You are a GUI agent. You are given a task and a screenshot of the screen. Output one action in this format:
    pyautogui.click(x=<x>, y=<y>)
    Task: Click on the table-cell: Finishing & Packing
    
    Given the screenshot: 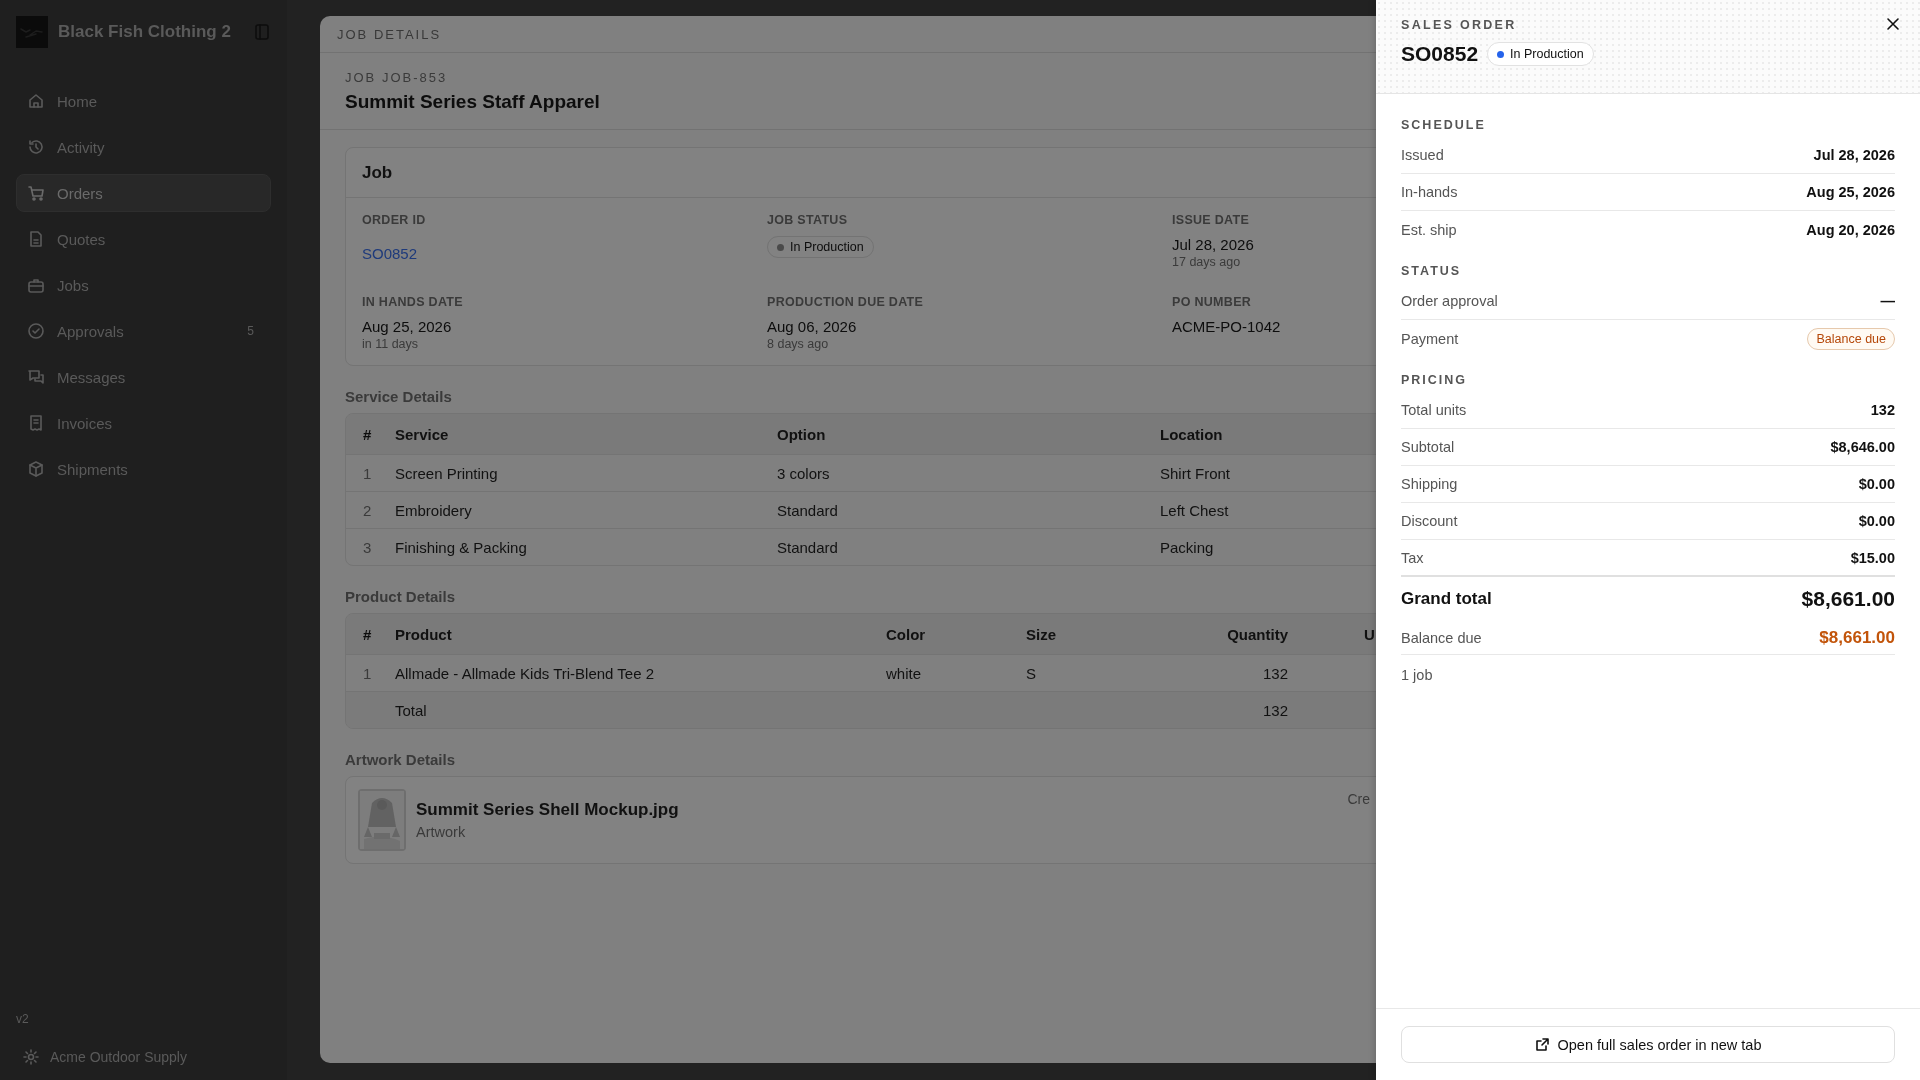 What is the action you would take?
    pyautogui.click(x=461, y=547)
    